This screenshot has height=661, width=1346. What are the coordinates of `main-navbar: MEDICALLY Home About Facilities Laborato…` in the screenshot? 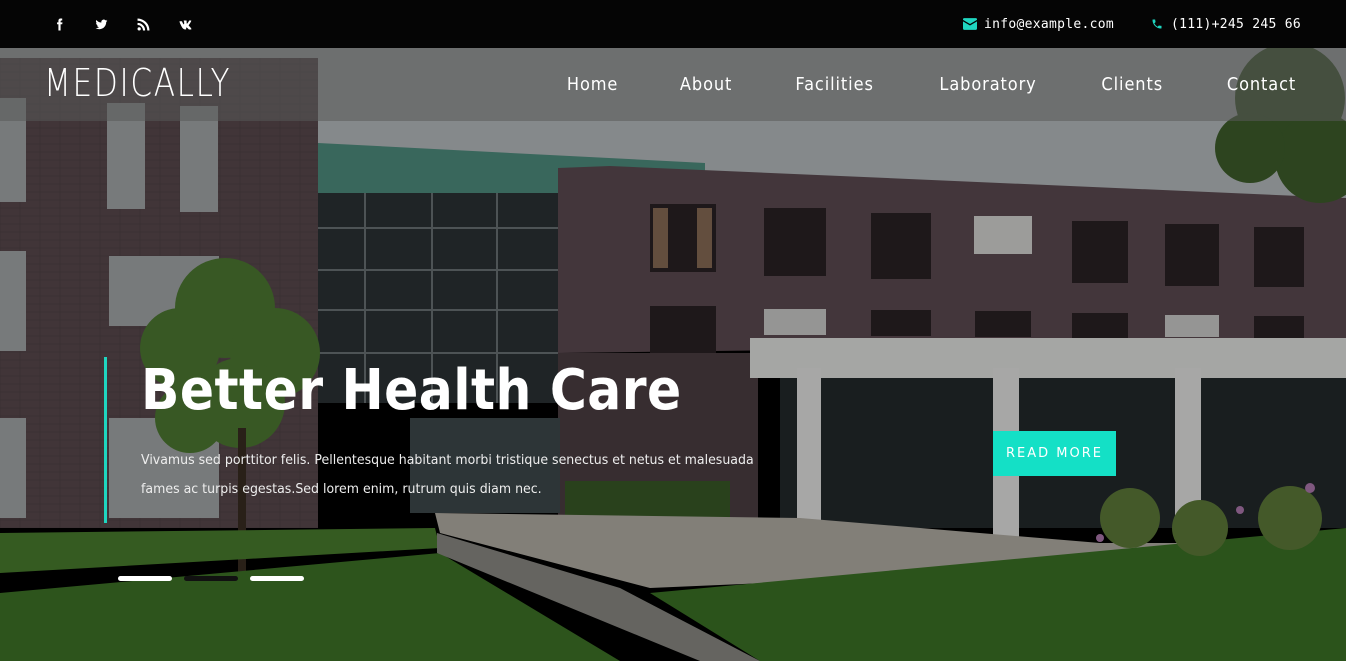 It's located at (673, 84).